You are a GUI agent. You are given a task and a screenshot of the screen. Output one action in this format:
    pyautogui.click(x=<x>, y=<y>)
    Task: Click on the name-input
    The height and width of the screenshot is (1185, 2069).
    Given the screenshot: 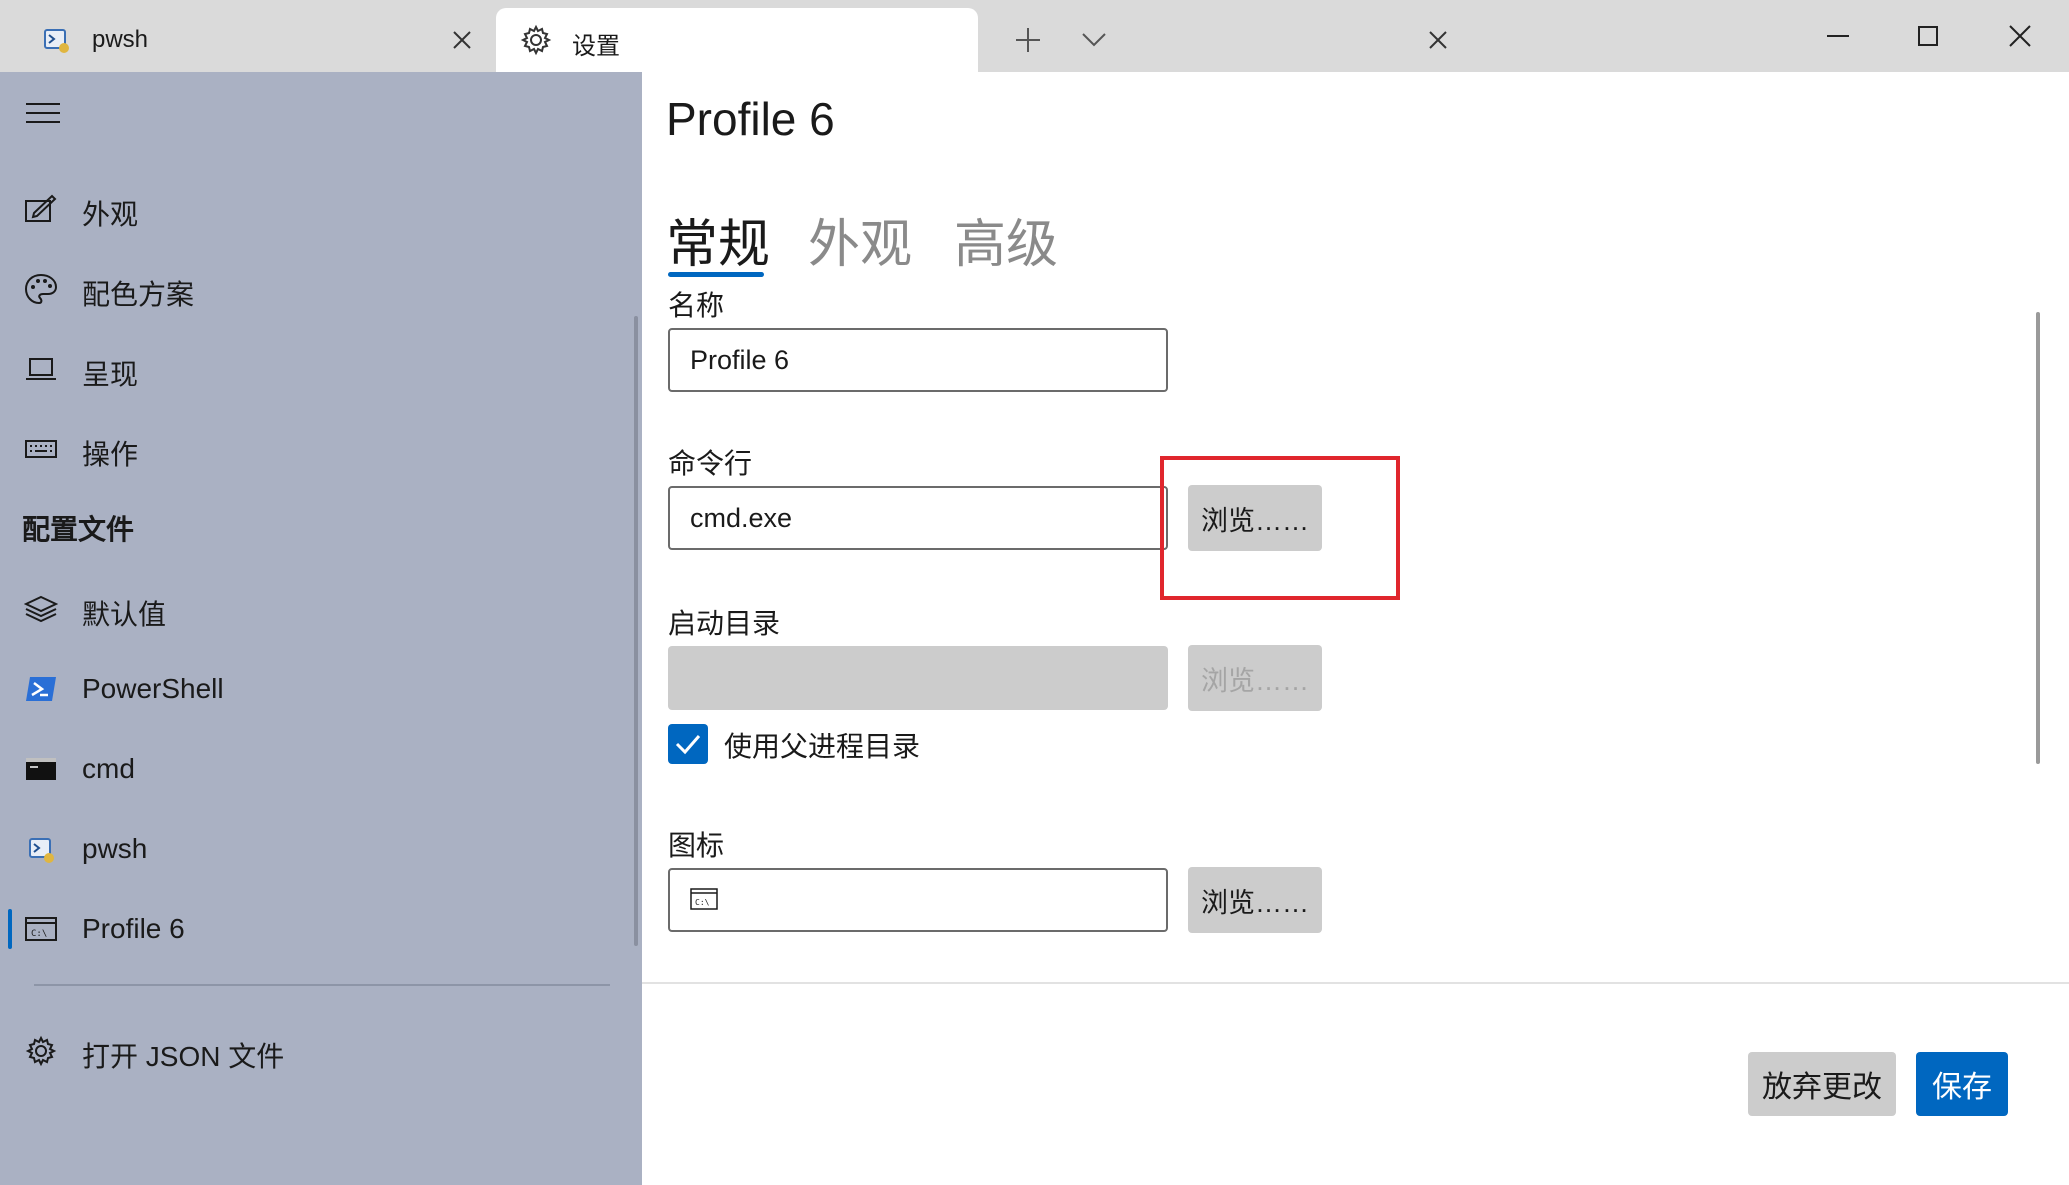 What is the action you would take?
    pyautogui.click(x=918, y=360)
    